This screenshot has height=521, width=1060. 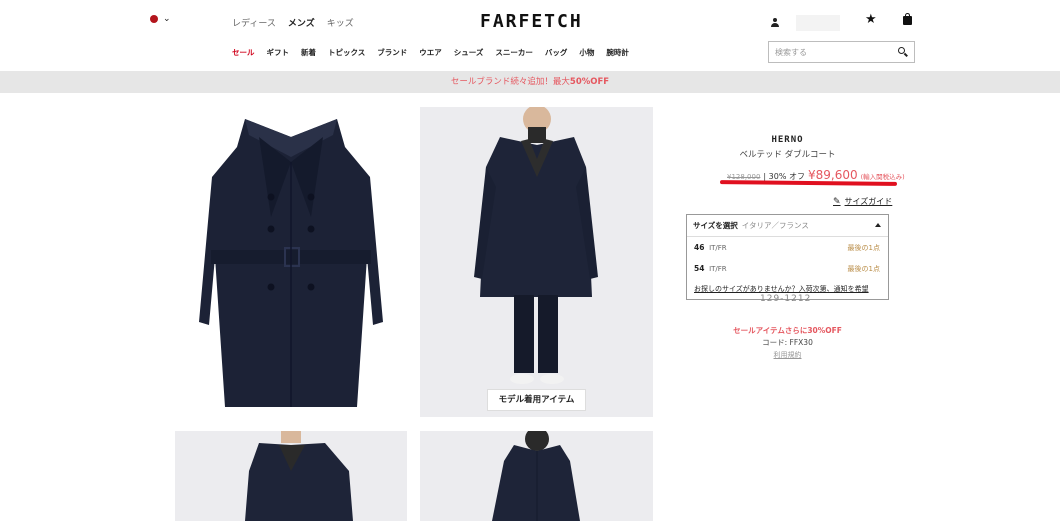 What do you see at coordinates (787, 330) in the screenshot?
I see `extra-sale-text: セールアイテムさらに30%OFF` at bounding box center [787, 330].